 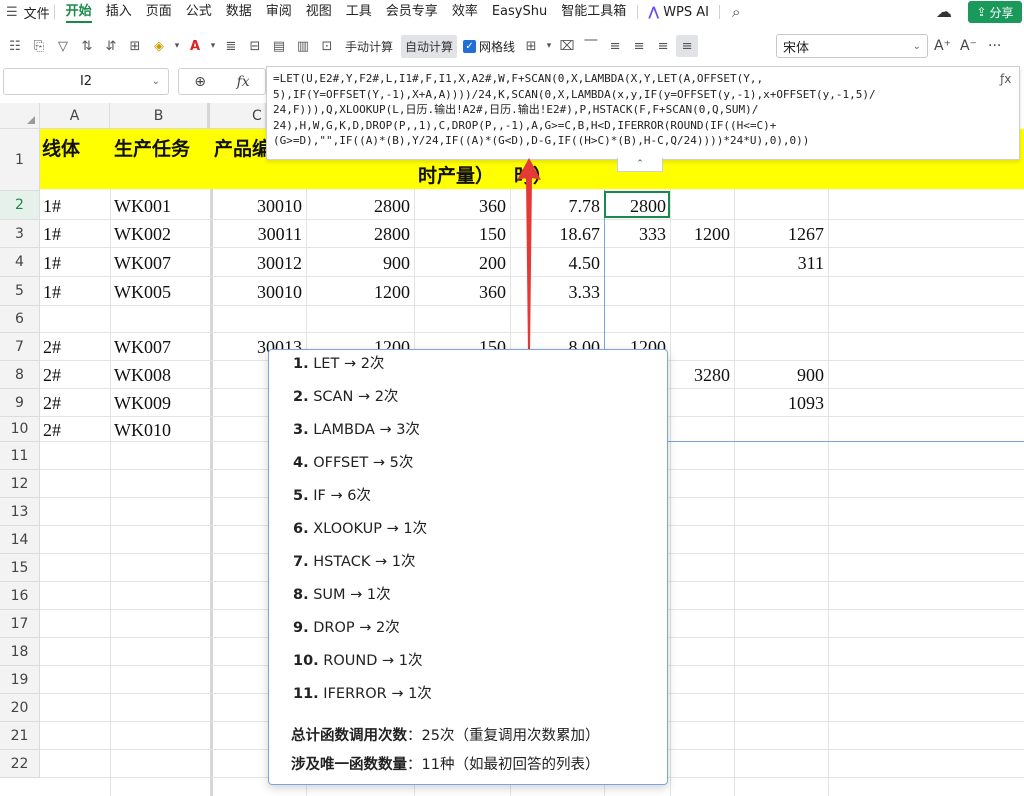 I want to click on cell-B7: WK007, so click(x=159, y=347).